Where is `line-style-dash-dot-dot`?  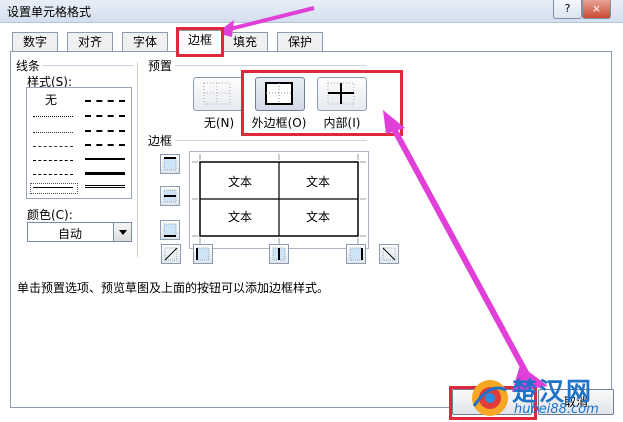
line-style-dash-dot-dot is located at coordinates (53, 146).